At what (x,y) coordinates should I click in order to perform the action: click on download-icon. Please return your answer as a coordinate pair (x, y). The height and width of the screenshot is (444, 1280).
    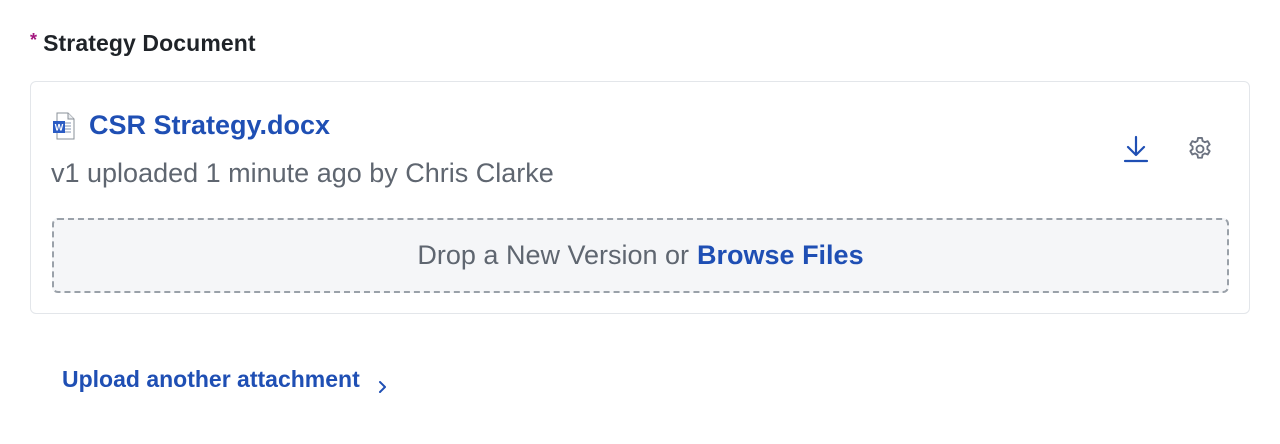
    Looking at the image, I should click on (1136, 151).